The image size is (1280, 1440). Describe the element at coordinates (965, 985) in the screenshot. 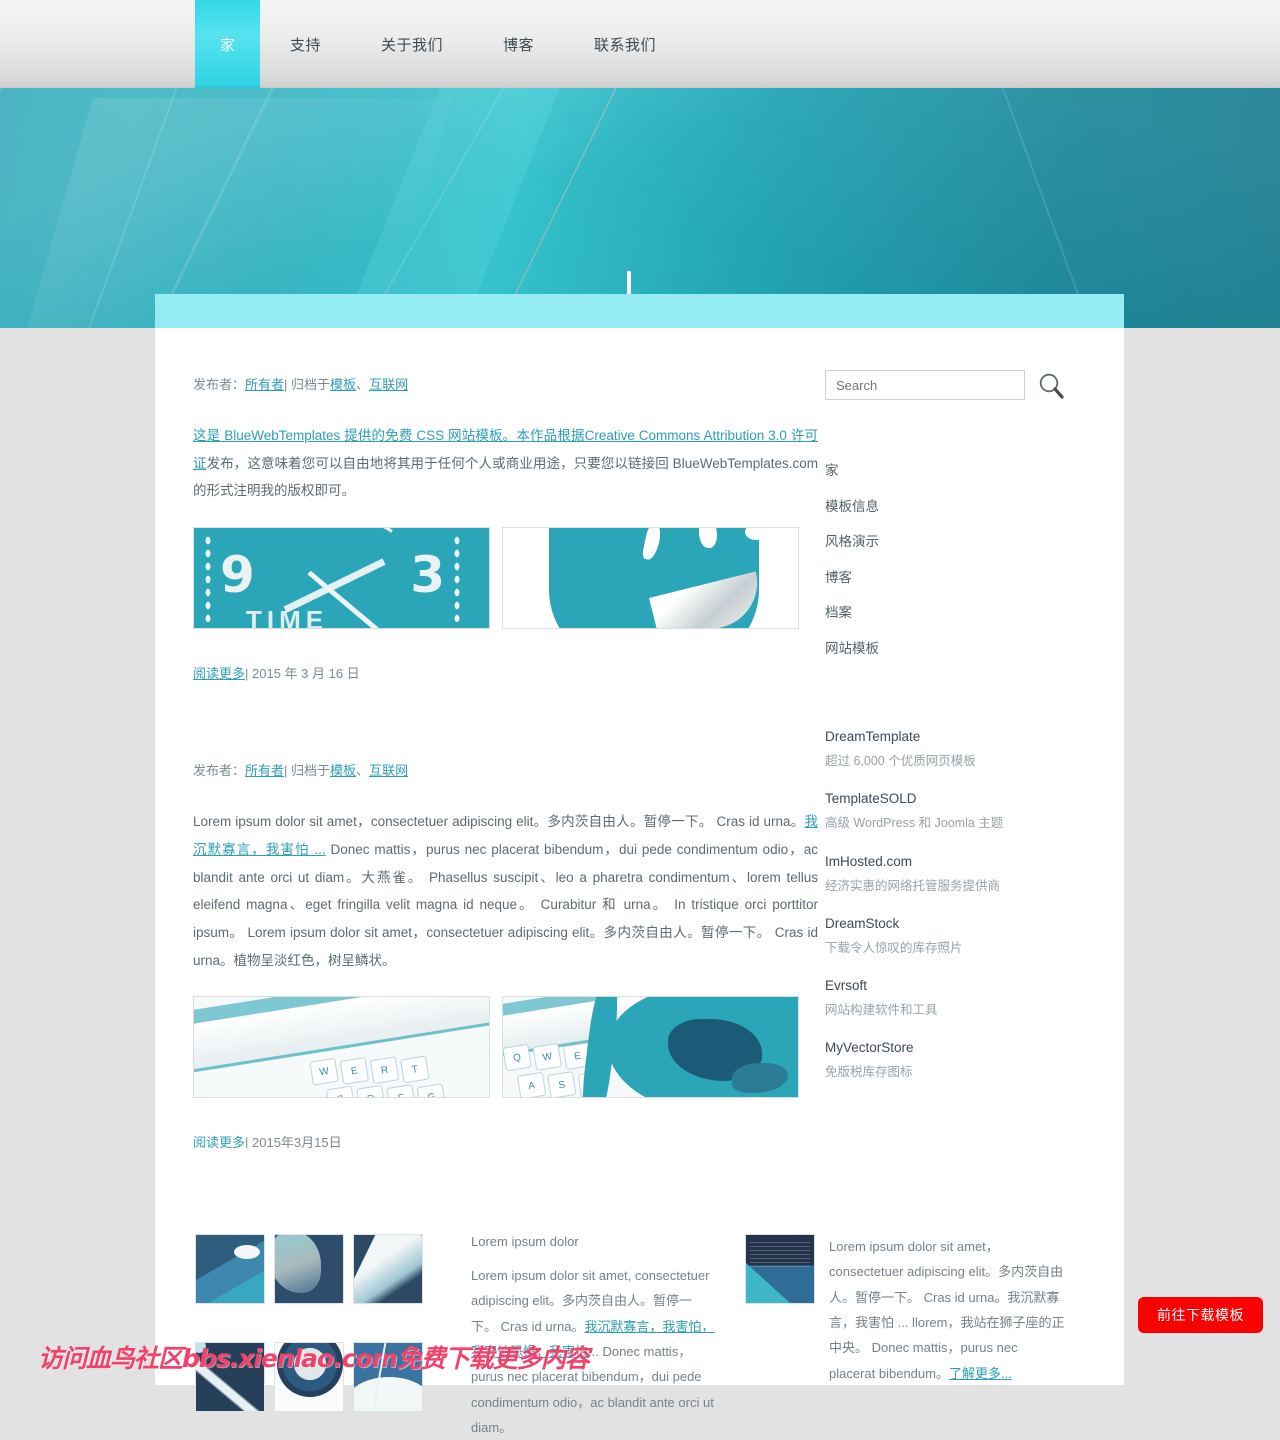

I see `sponsor-title: Evrsoft` at that location.